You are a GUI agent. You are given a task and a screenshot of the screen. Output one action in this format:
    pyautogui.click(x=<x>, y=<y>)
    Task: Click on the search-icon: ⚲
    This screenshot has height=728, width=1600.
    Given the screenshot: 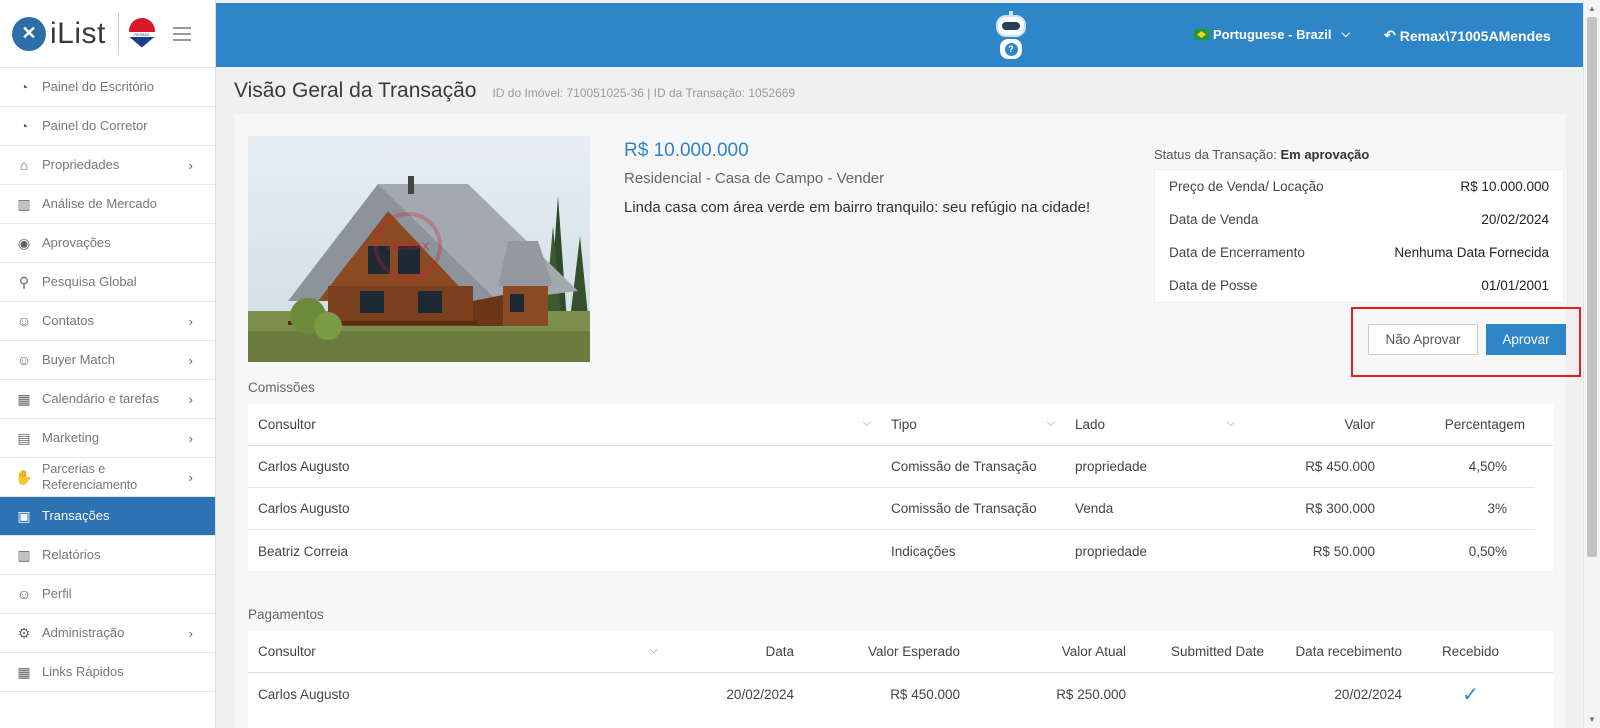 What is the action you would take?
    pyautogui.click(x=24, y=281)
    